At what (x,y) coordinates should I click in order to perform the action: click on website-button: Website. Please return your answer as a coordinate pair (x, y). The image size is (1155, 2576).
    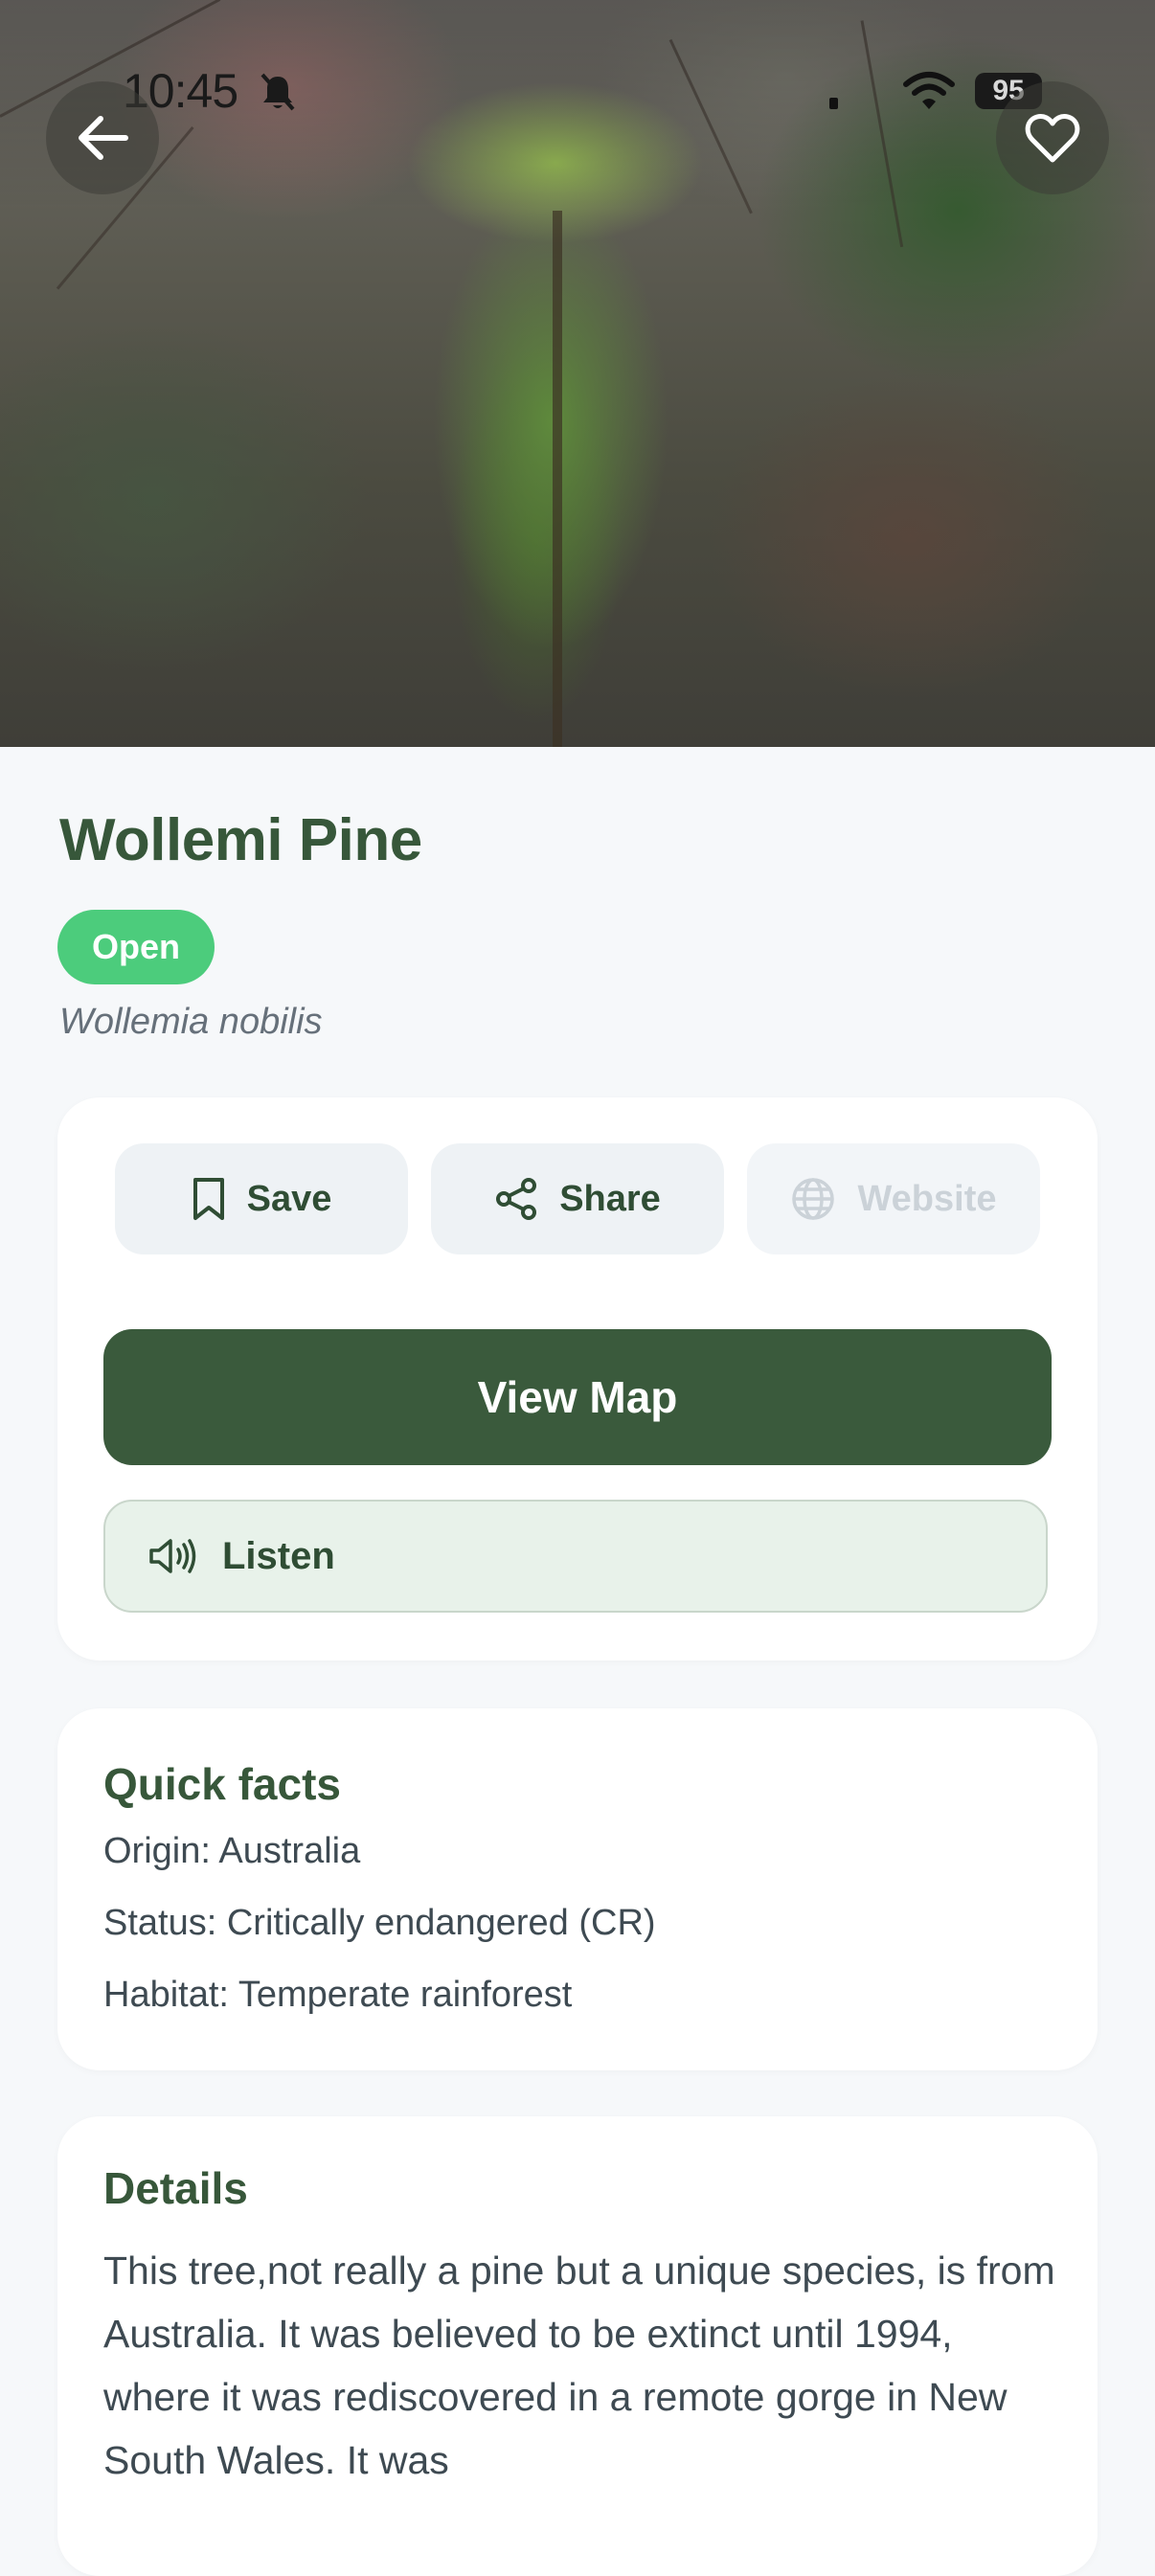
    Looking at the image, I should click on (893, 1198).